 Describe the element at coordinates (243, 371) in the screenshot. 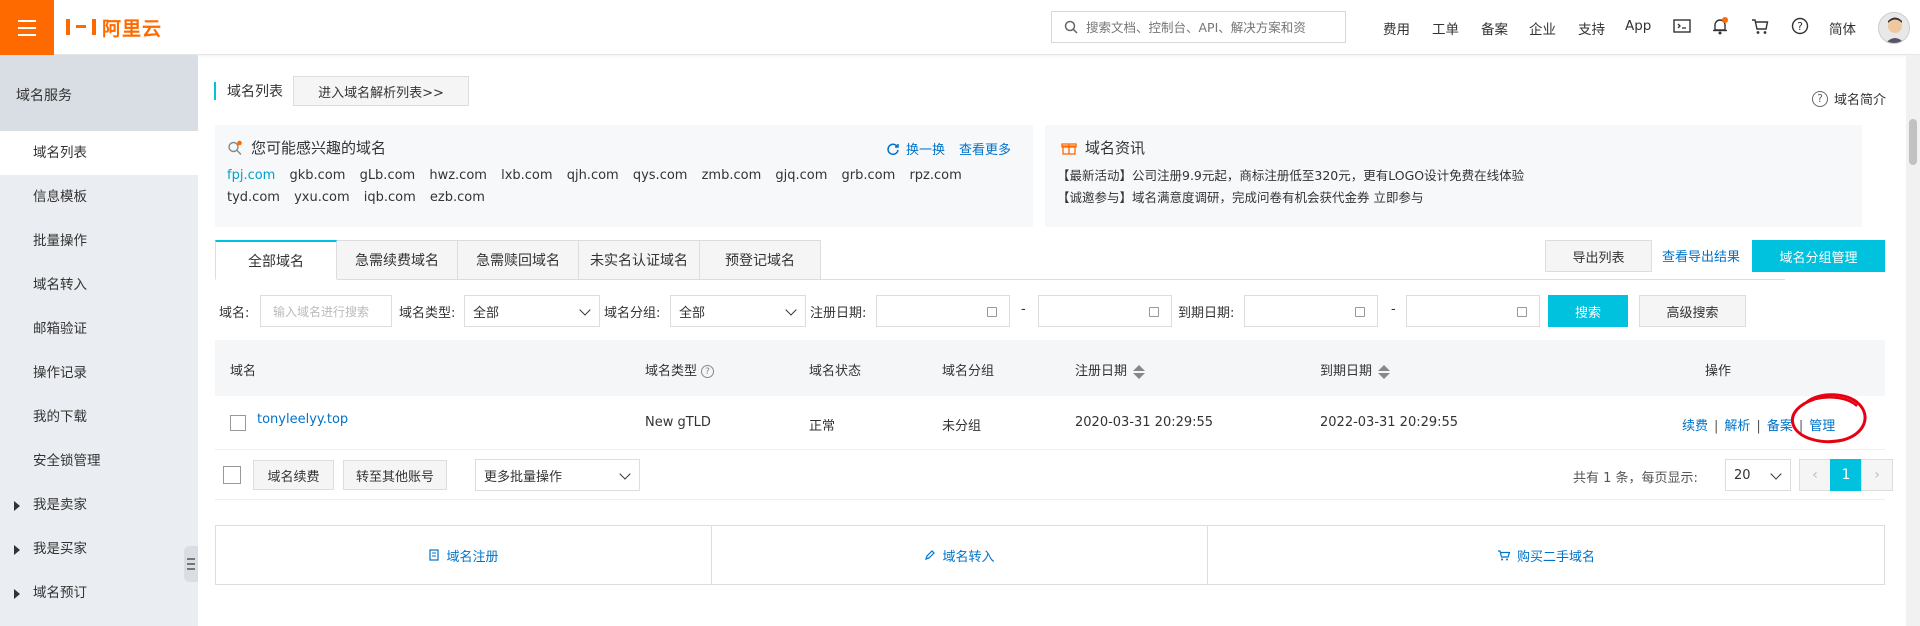

I see `col-domain: 域名` at that location.